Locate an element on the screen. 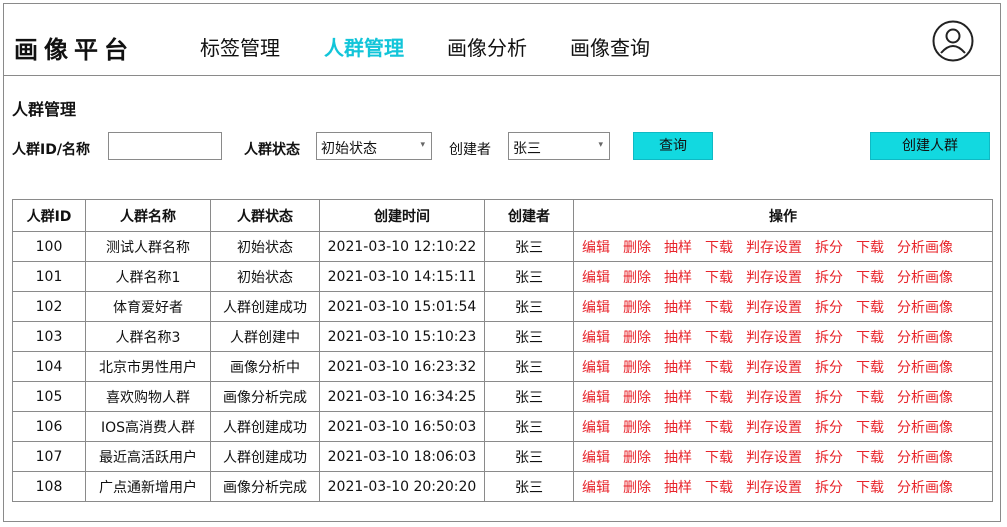  top-navbar: 画像平台 标签管理 人群管理 画像分析 画像查询 is located at coordinates (502, 40).